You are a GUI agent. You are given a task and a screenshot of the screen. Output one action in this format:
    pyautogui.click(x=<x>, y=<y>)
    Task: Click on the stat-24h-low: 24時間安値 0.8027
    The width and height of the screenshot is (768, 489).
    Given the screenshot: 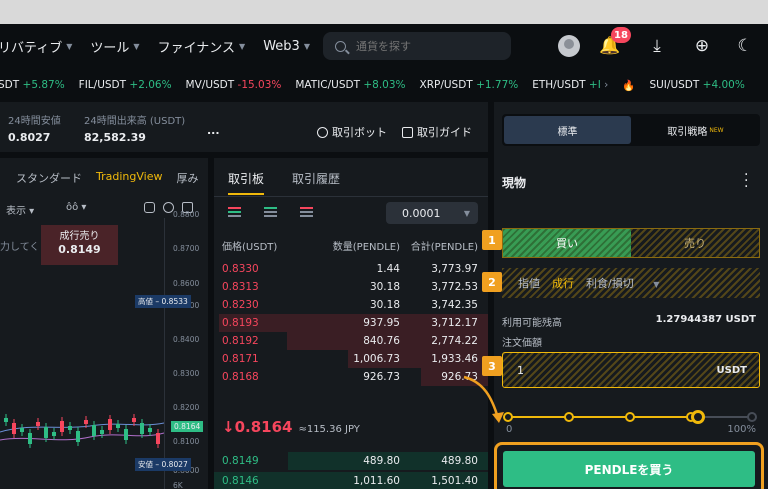 What is the action you would take?
    pyautogui.click(x=34, y=130)
    